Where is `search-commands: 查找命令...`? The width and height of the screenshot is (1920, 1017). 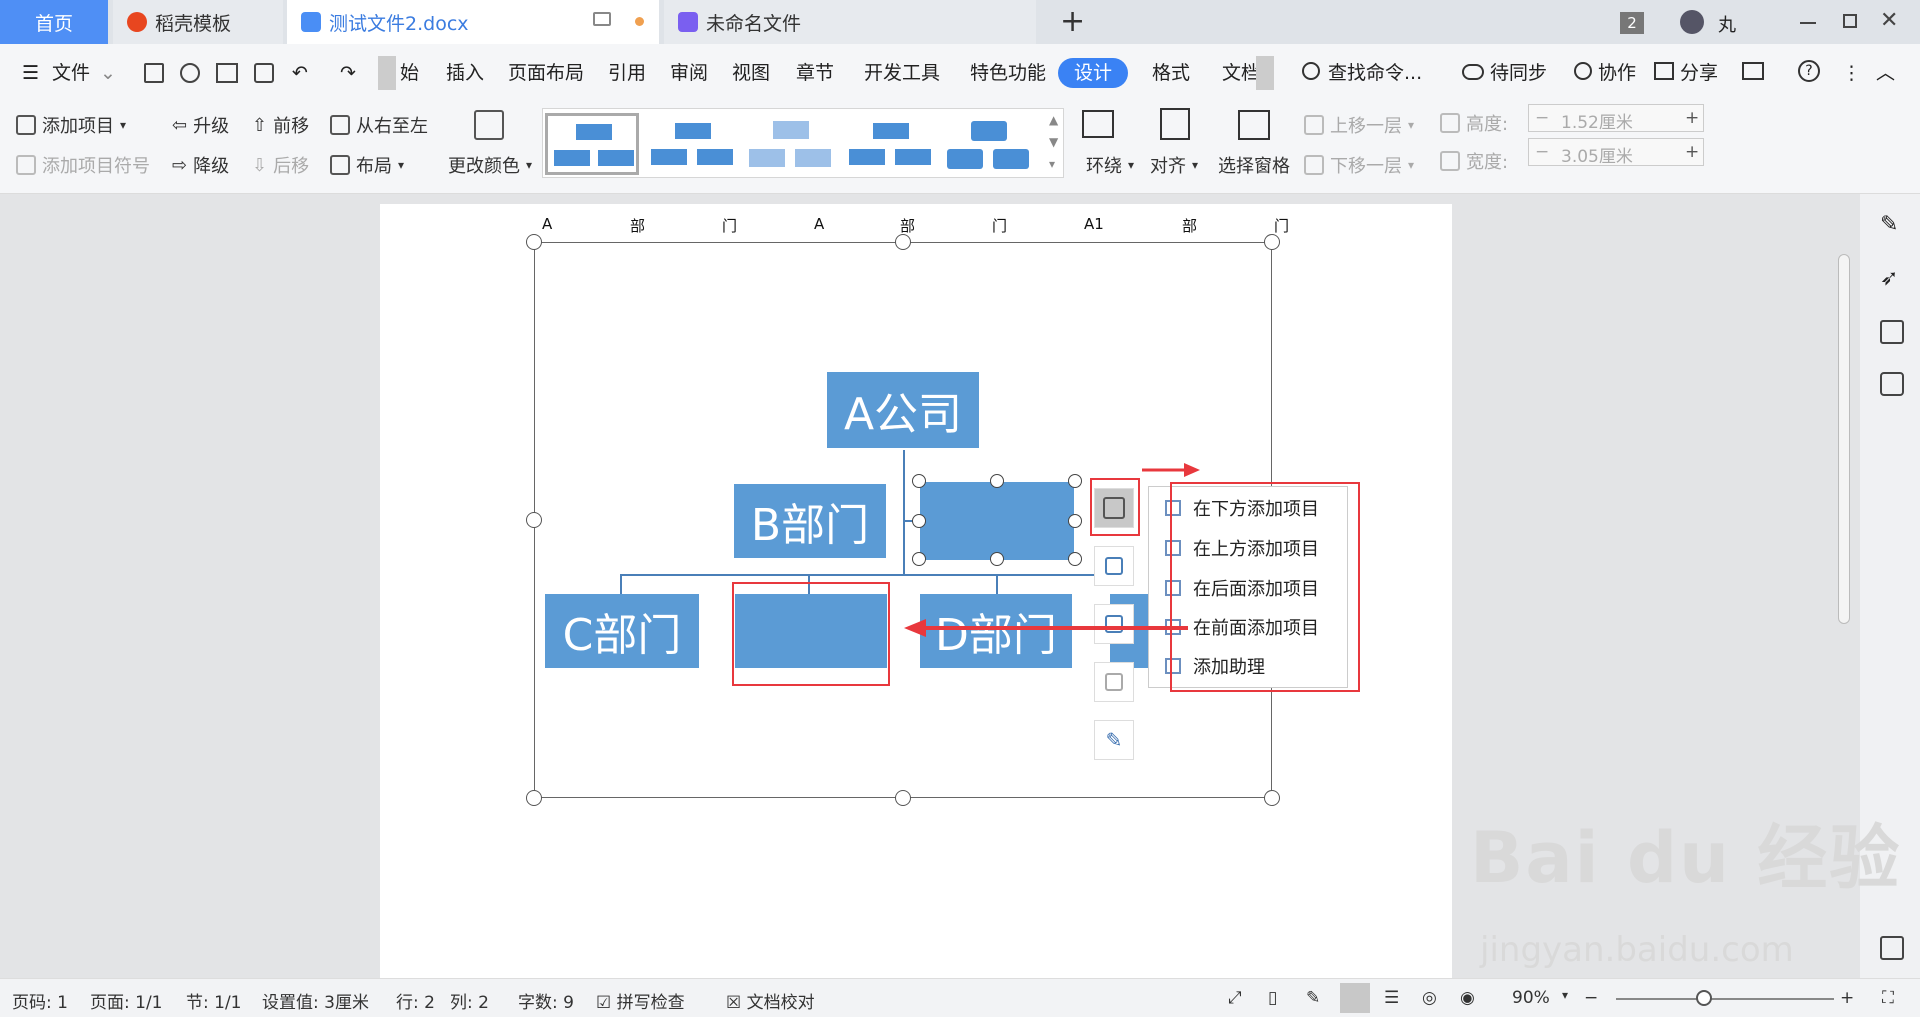
search-commands: 查找命令... is located at coordinates (1375, 73).